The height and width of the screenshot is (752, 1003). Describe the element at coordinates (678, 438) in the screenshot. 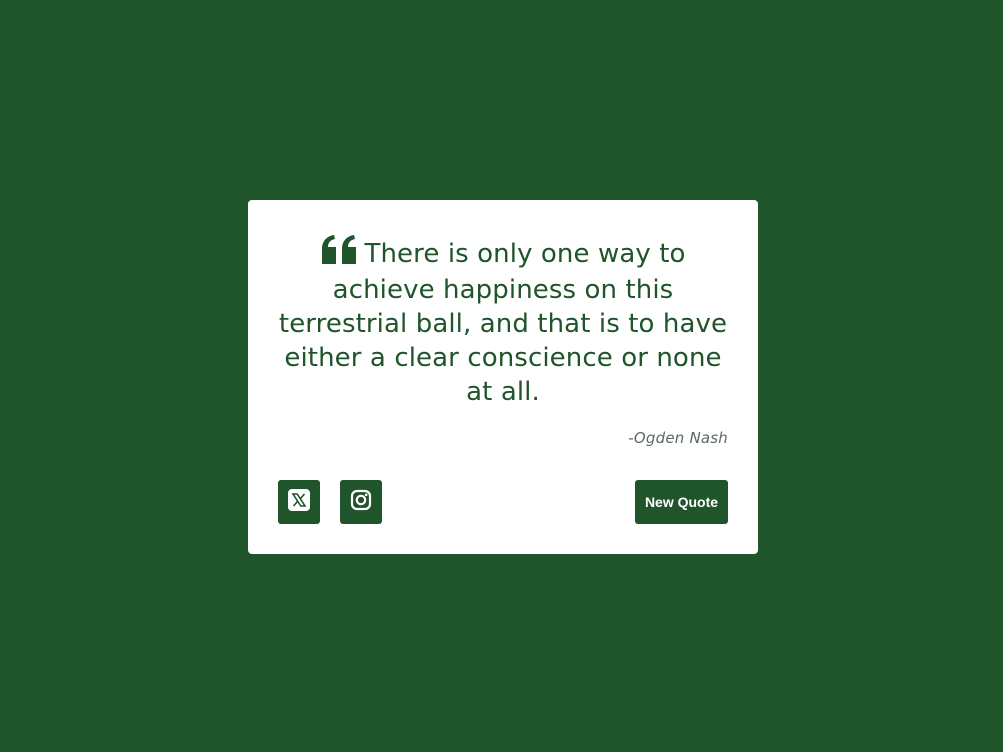

I see `quote-author: -Ogden Nash` at that location.